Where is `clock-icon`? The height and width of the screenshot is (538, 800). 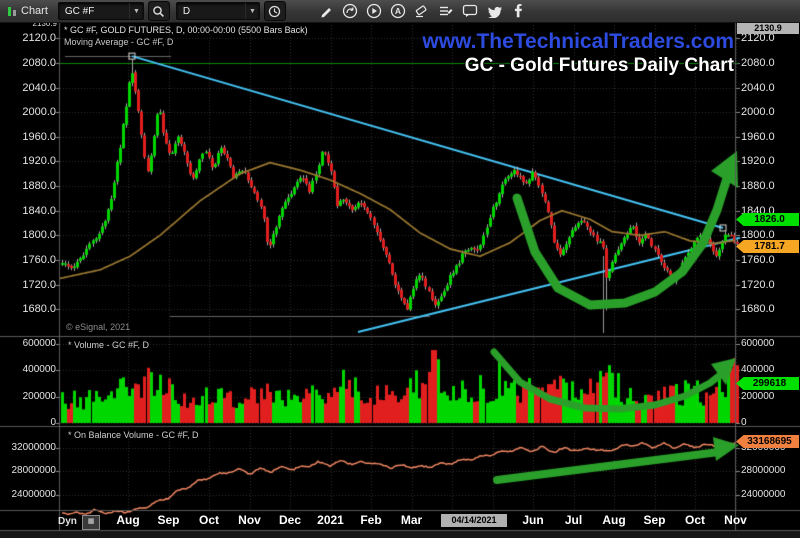 clock-icon is located at coordinates (275, 11).